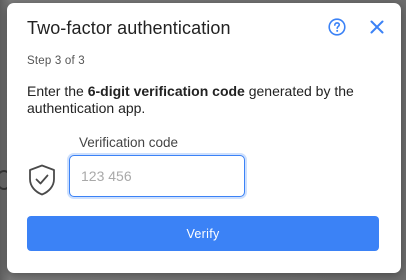 This screenshot has height=280, width=406. I want to click on instructions-prefix: Enter the, so click(57, 91).